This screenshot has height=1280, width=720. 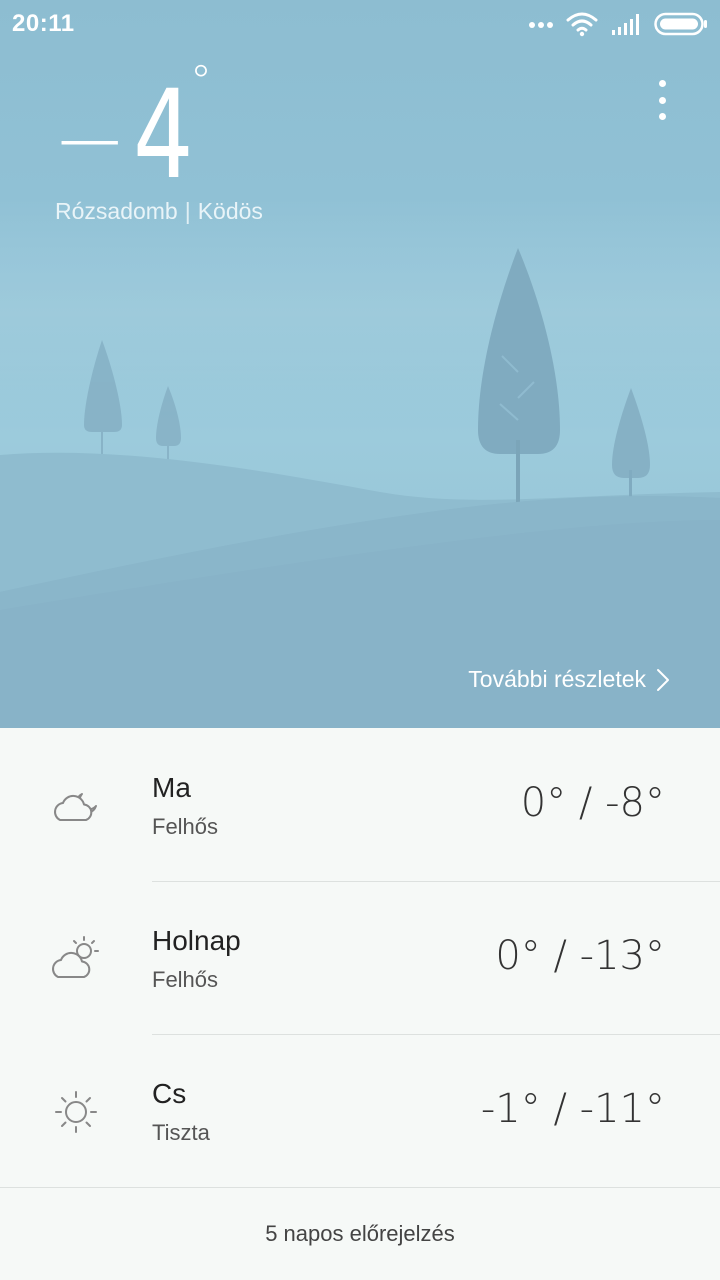 What do you see at coordinates (582, 24) in the screenshot?
I see `wifi-icon` at bounding box center [582, 24].